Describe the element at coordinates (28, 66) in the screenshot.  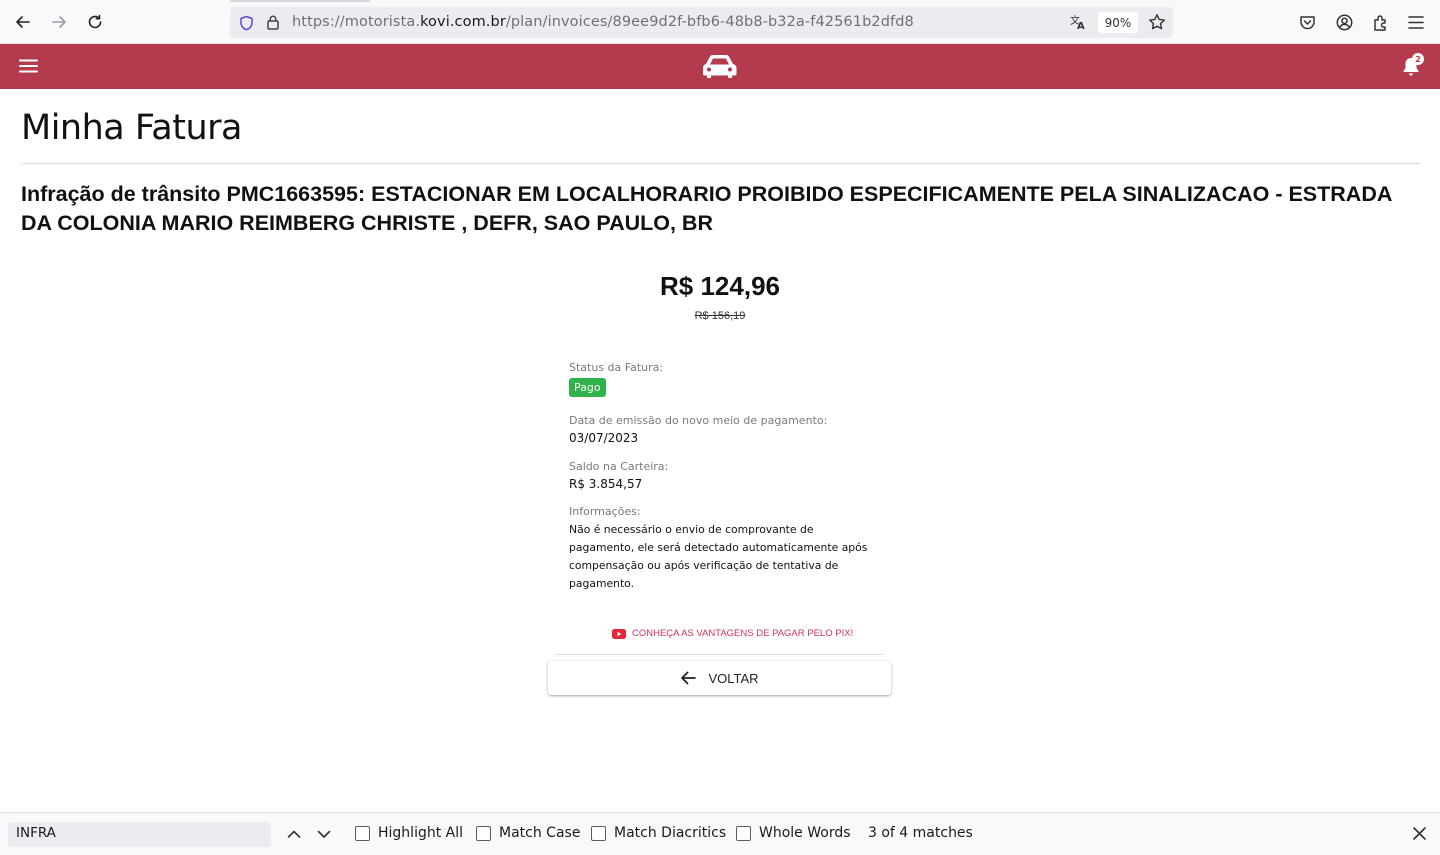
I see `hamburger-menu-icon` at that location.